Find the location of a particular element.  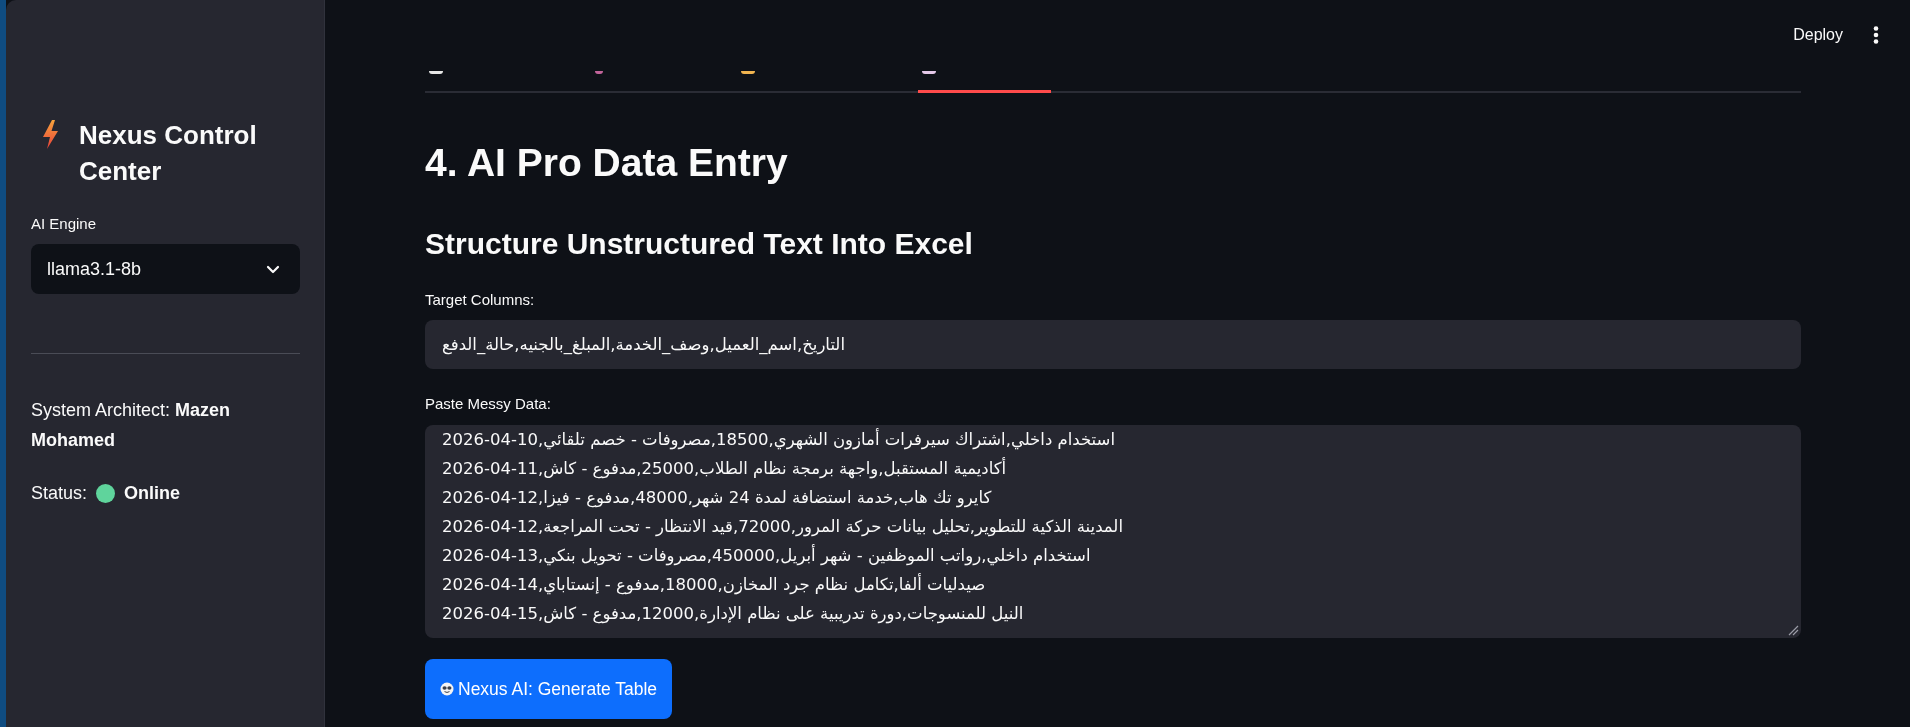

emoji-face-icon is located at coordinates (447, 689).